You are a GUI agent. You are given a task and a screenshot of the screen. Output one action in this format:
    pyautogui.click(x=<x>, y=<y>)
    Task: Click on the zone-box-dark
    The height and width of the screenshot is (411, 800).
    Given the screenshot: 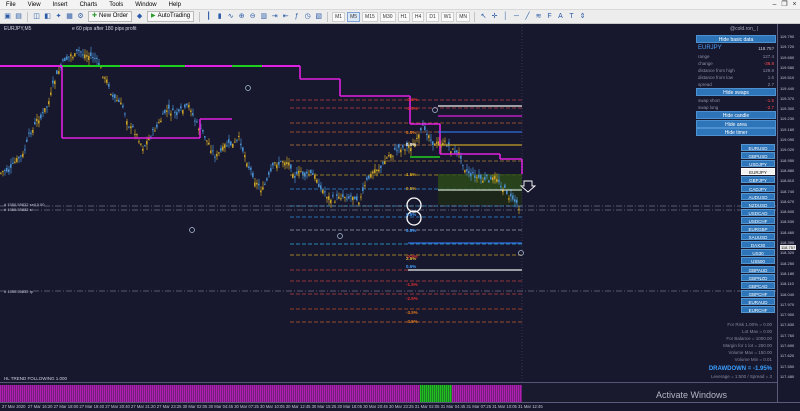 What is the action you would take?
    pyautogui.click(x=480, y=198)
    